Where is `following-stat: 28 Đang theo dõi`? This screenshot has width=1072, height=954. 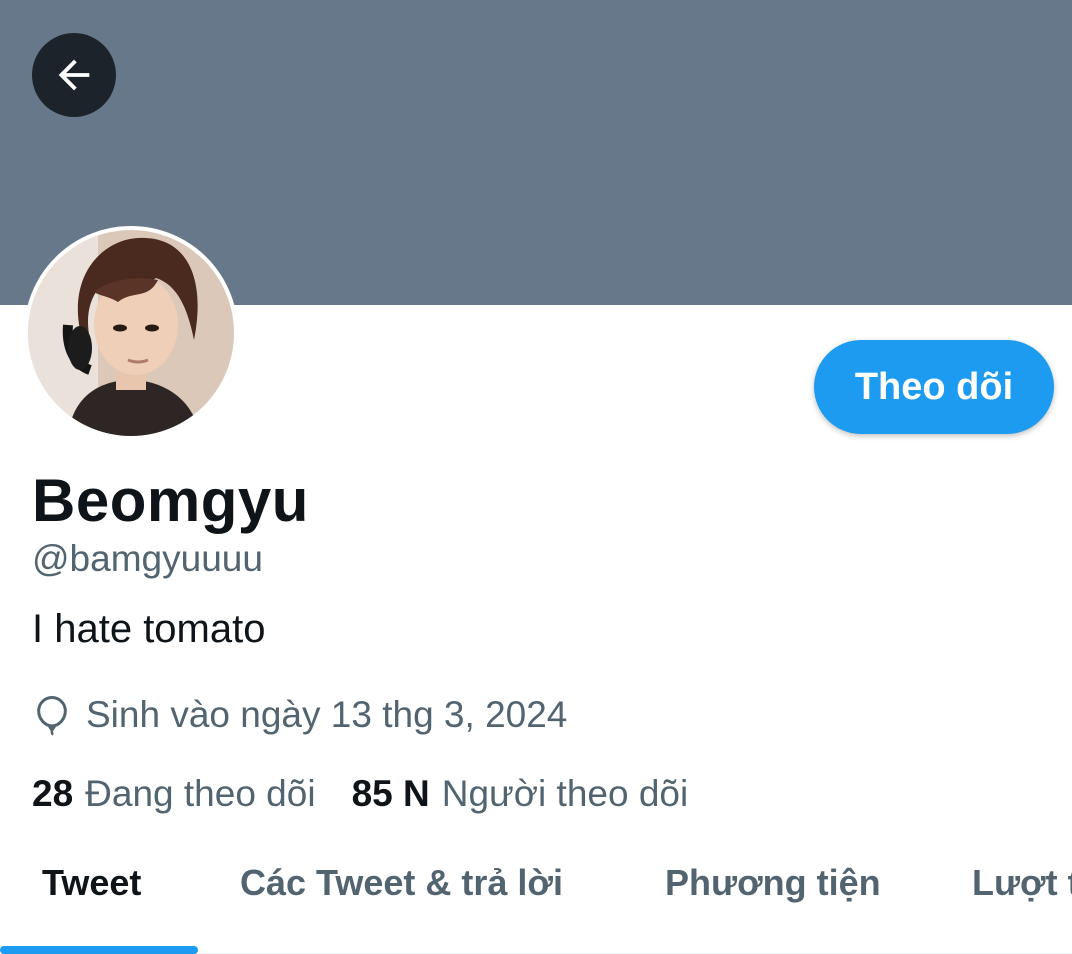 following-stat: 28 Đang theo dõi is located at coordinates (174, 794).